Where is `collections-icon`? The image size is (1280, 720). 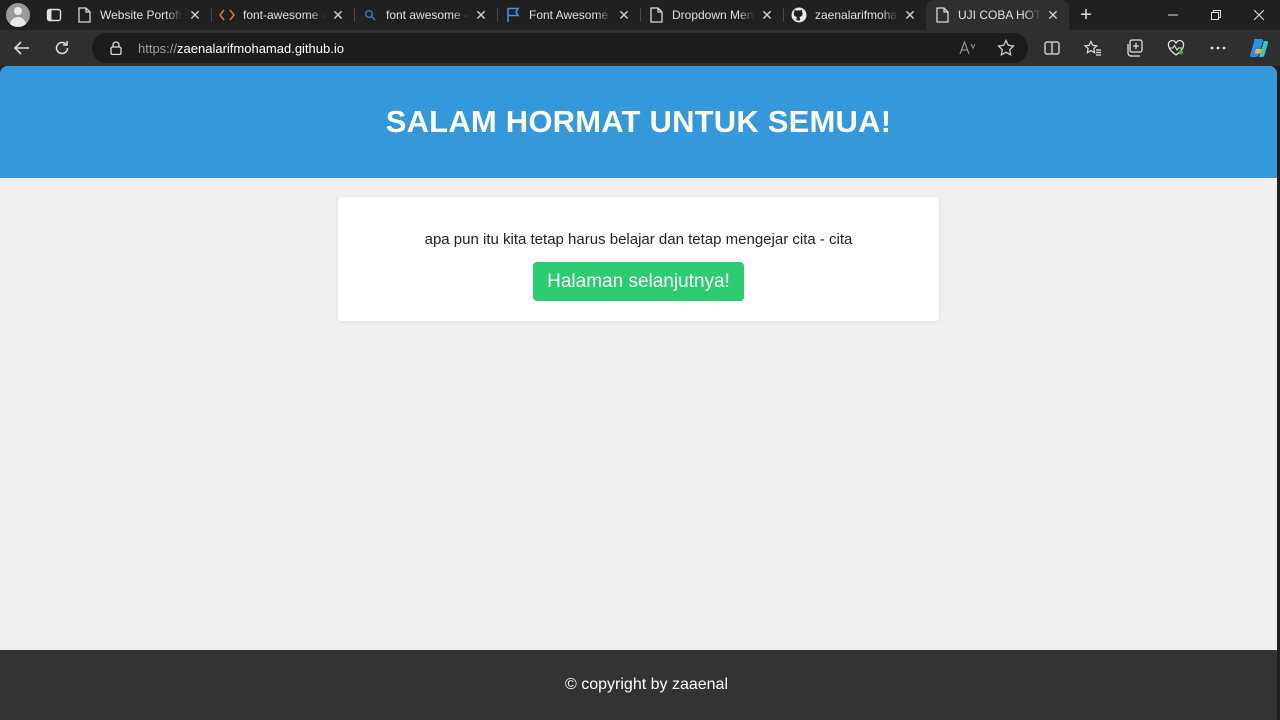
collections-icon is located at coordinates (1135, 48).